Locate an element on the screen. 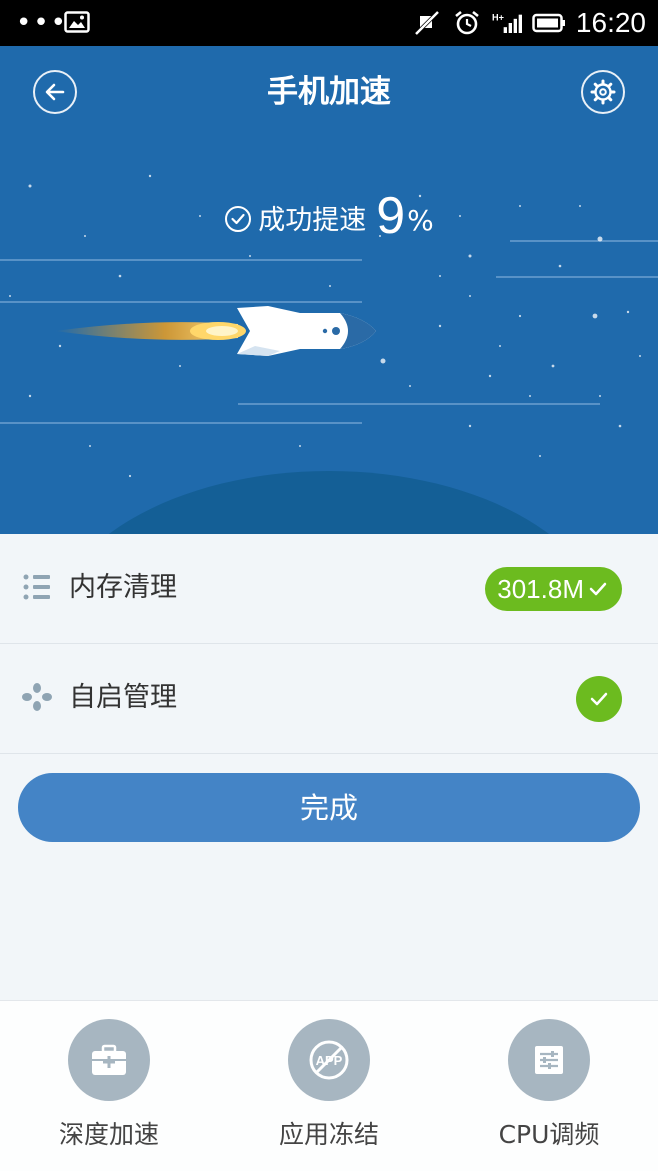 The image size is (658, 1171). tool-deep-accelerate-circle is located at coordinates (109, 1060).